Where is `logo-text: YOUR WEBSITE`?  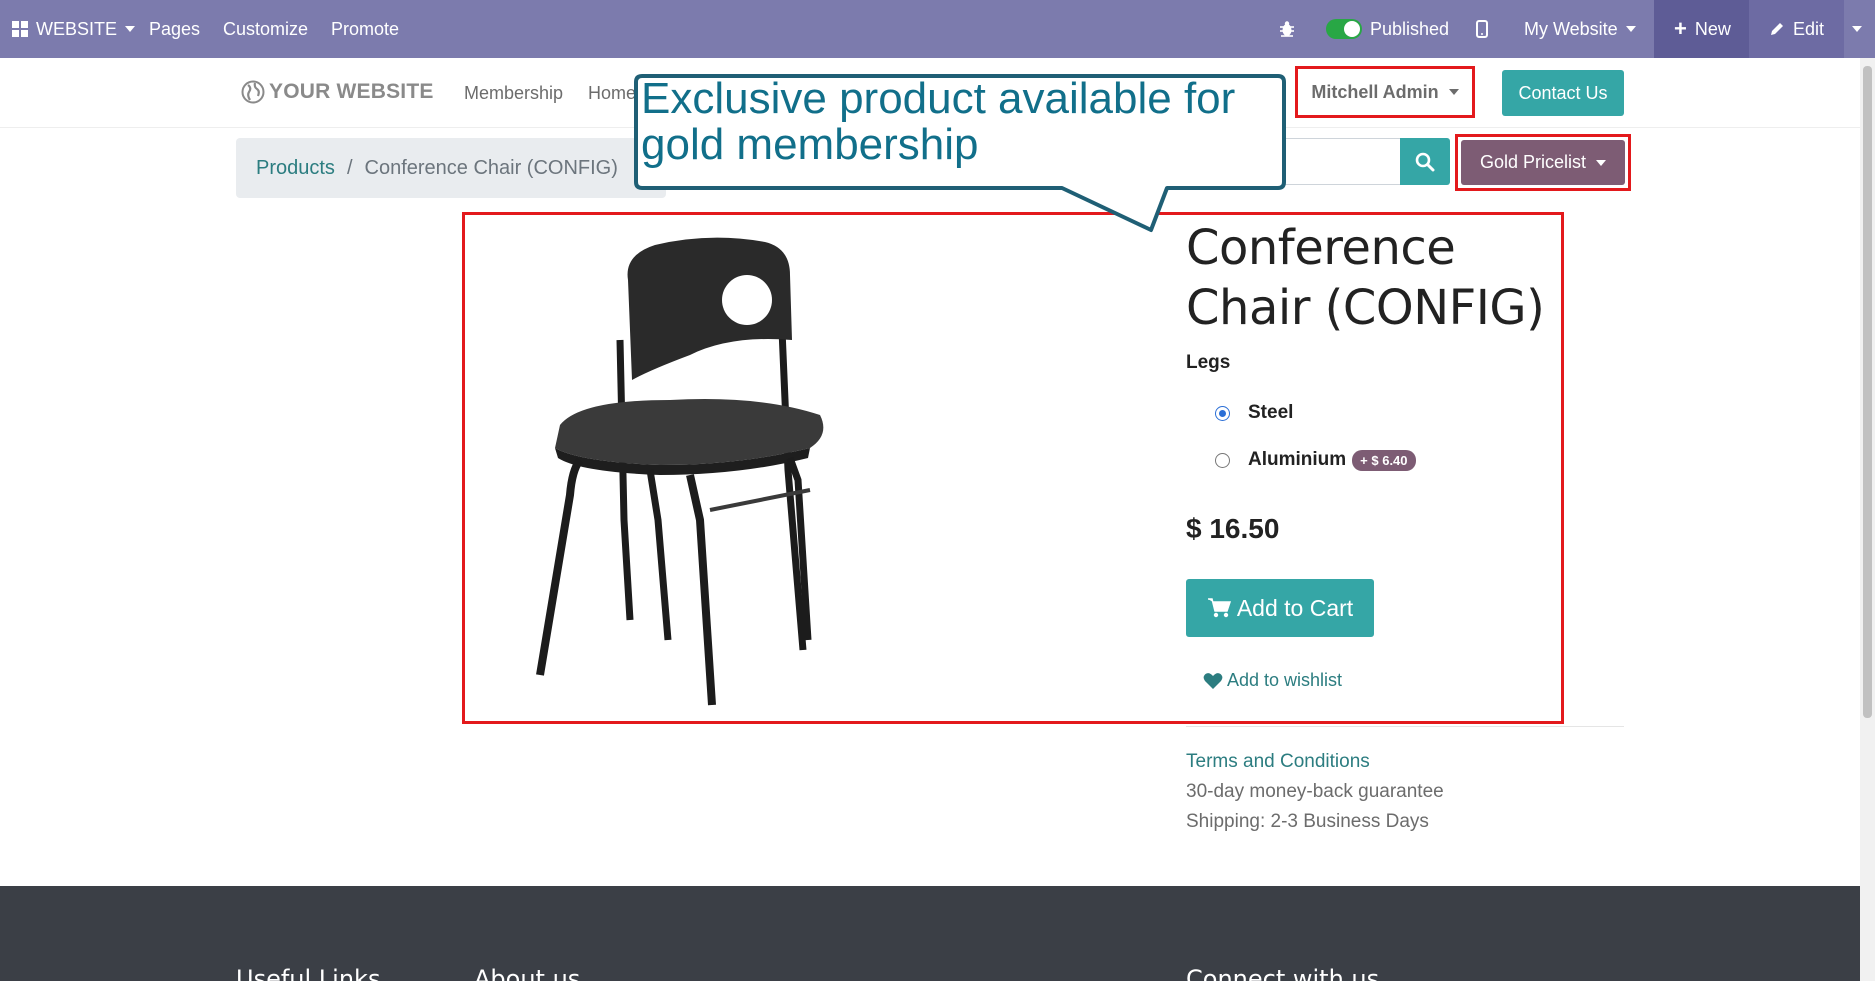
logo-text: YOUR WEBSITE is located at coordinates (351, 91).